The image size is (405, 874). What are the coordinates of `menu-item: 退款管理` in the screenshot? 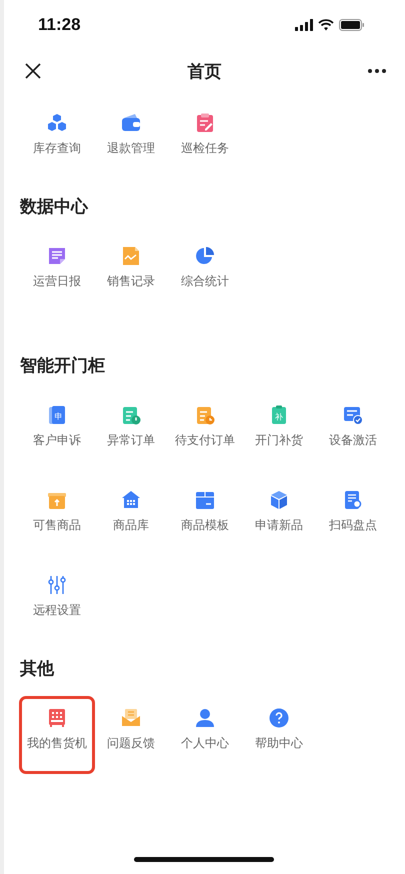 It's located at (131, 140).